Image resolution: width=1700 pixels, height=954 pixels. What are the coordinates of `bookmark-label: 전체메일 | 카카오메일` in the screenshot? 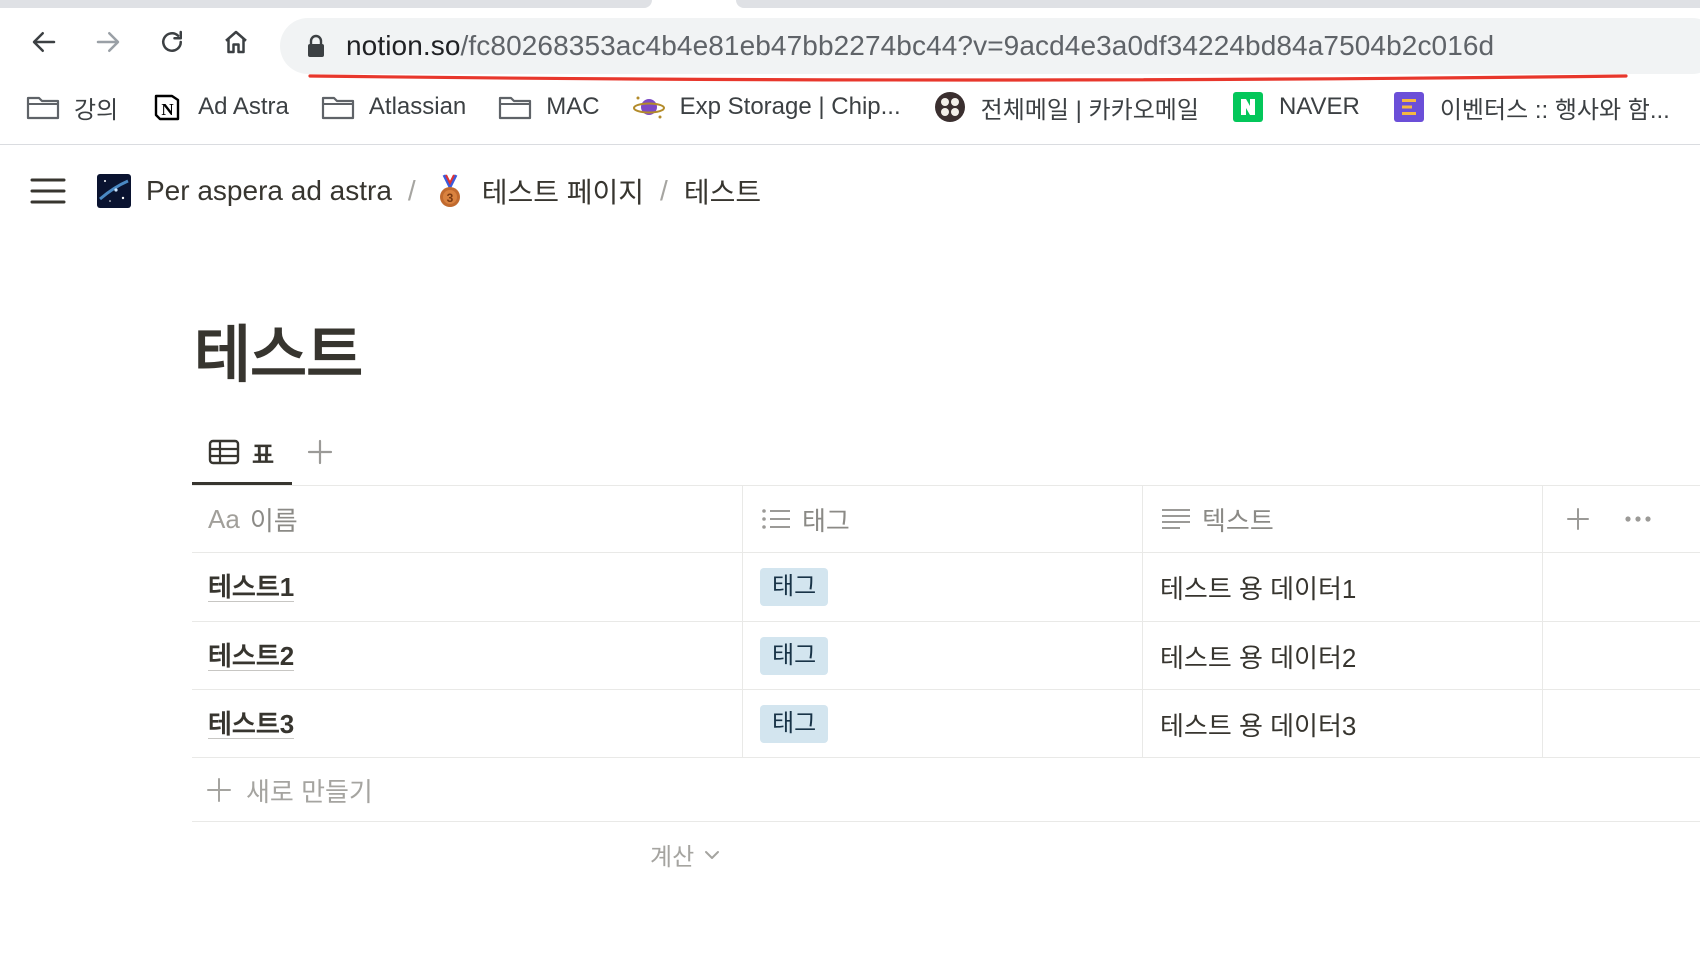 It's located at (1089, 110).